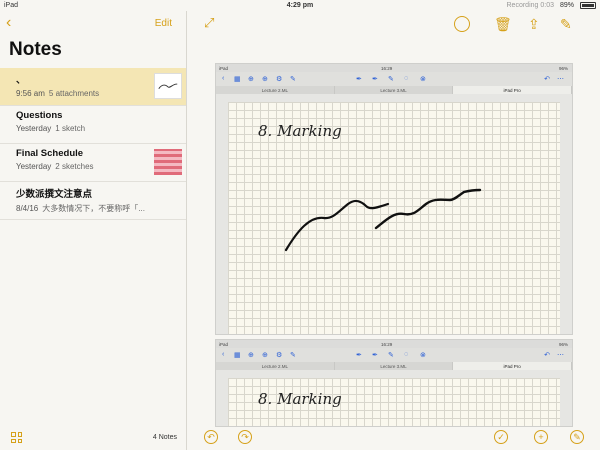  I want to click on recording-indicator: Recording 0:03, so click(530, 5).